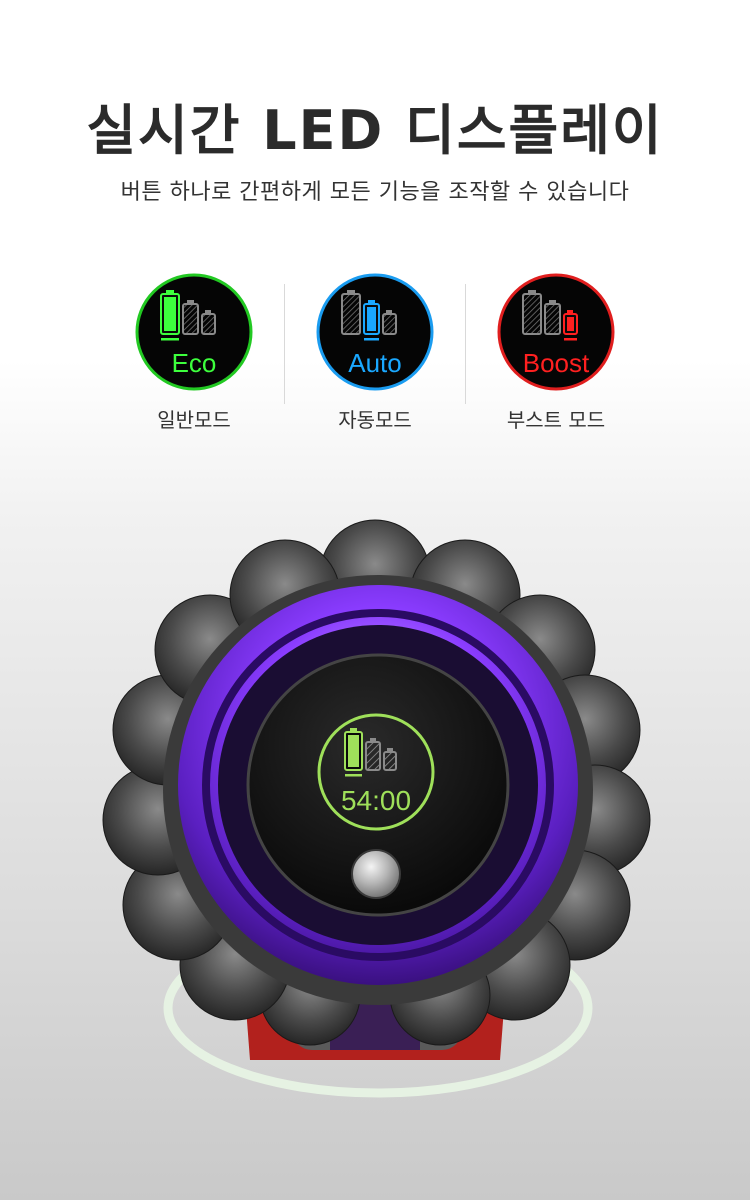 The image size is (750, 1200). Describe the element at coordinates (376, 800) in the screenshot. I see `display-runtime: 54:00` at that location.